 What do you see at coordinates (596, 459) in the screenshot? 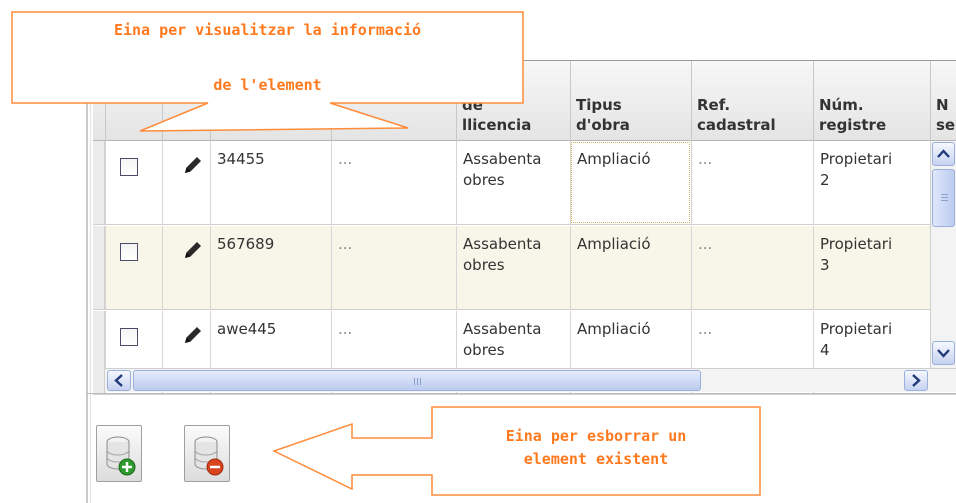
I see `delete-tool-callout-line2: element existent` at bounding box center [596, 459].